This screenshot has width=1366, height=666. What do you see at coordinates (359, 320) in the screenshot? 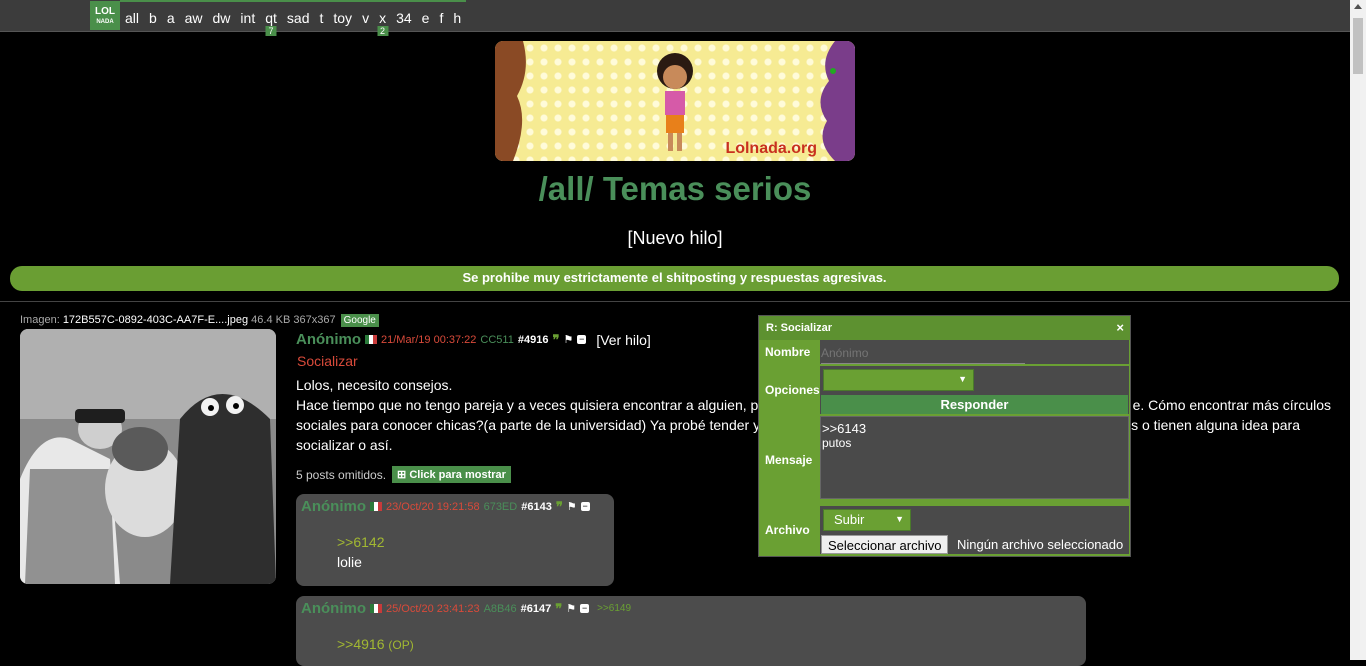
I see `google-search-button: Google` at bounding box center [359, 320].